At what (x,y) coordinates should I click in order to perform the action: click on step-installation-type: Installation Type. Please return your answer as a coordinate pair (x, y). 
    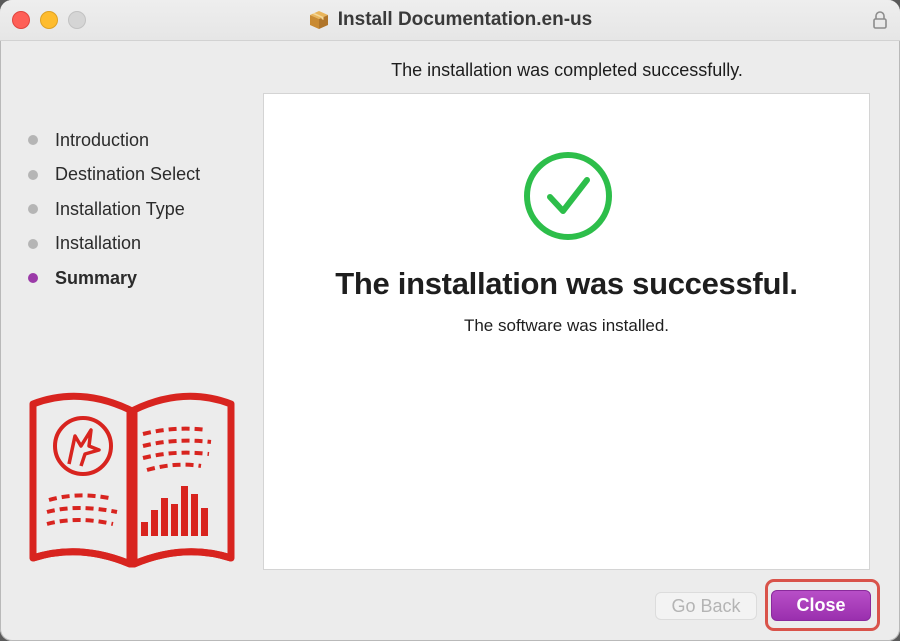
    Looking at the image, I should click on (114, 209).